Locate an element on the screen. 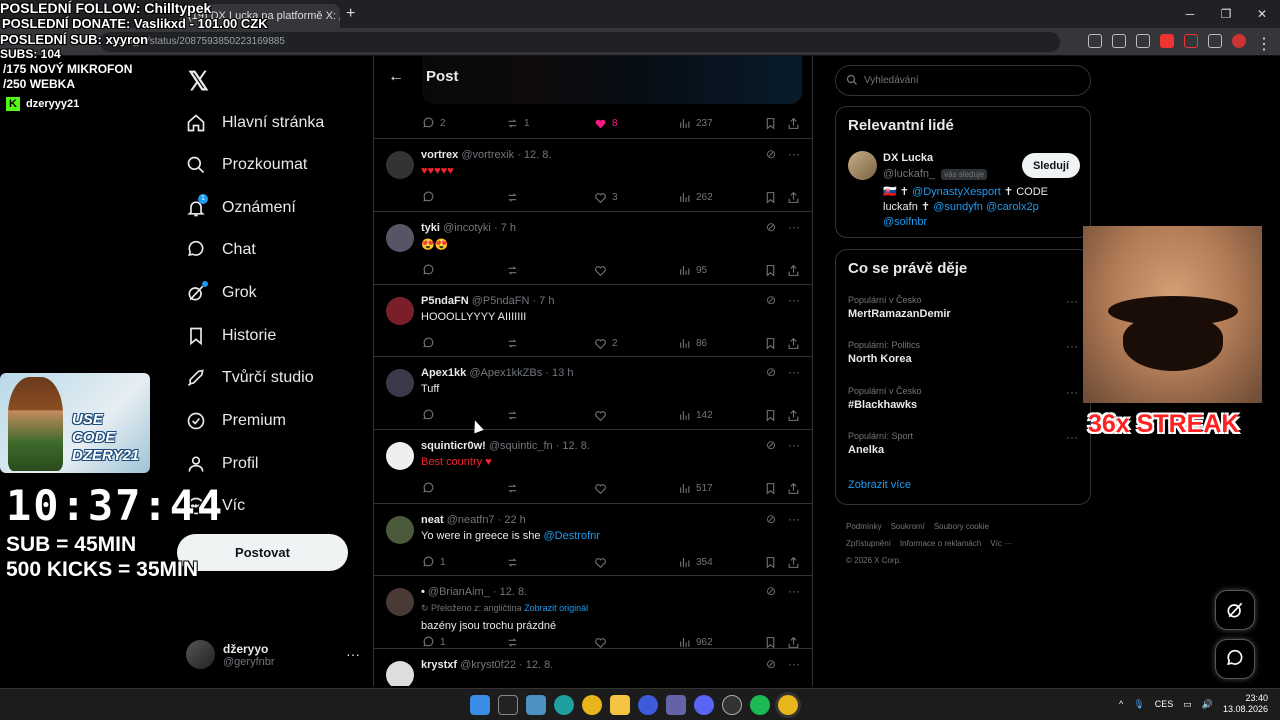  views-button: 95 is located at coordinates (692, 270).